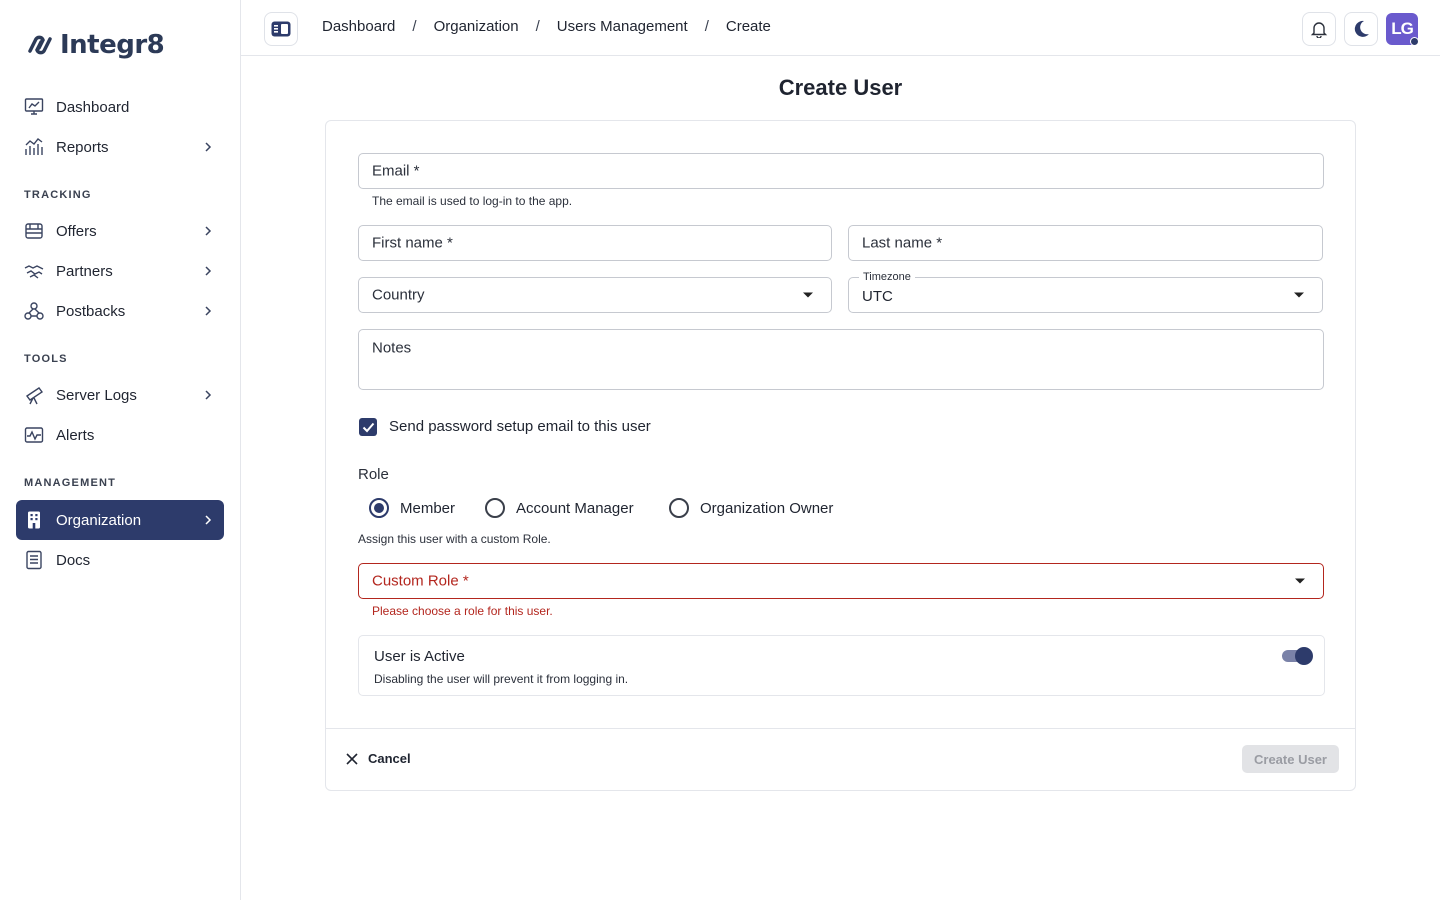  Describe the element at coordinates (73, 560) in the screenshot. I see `sidebar-item-label: Docs` at that location.